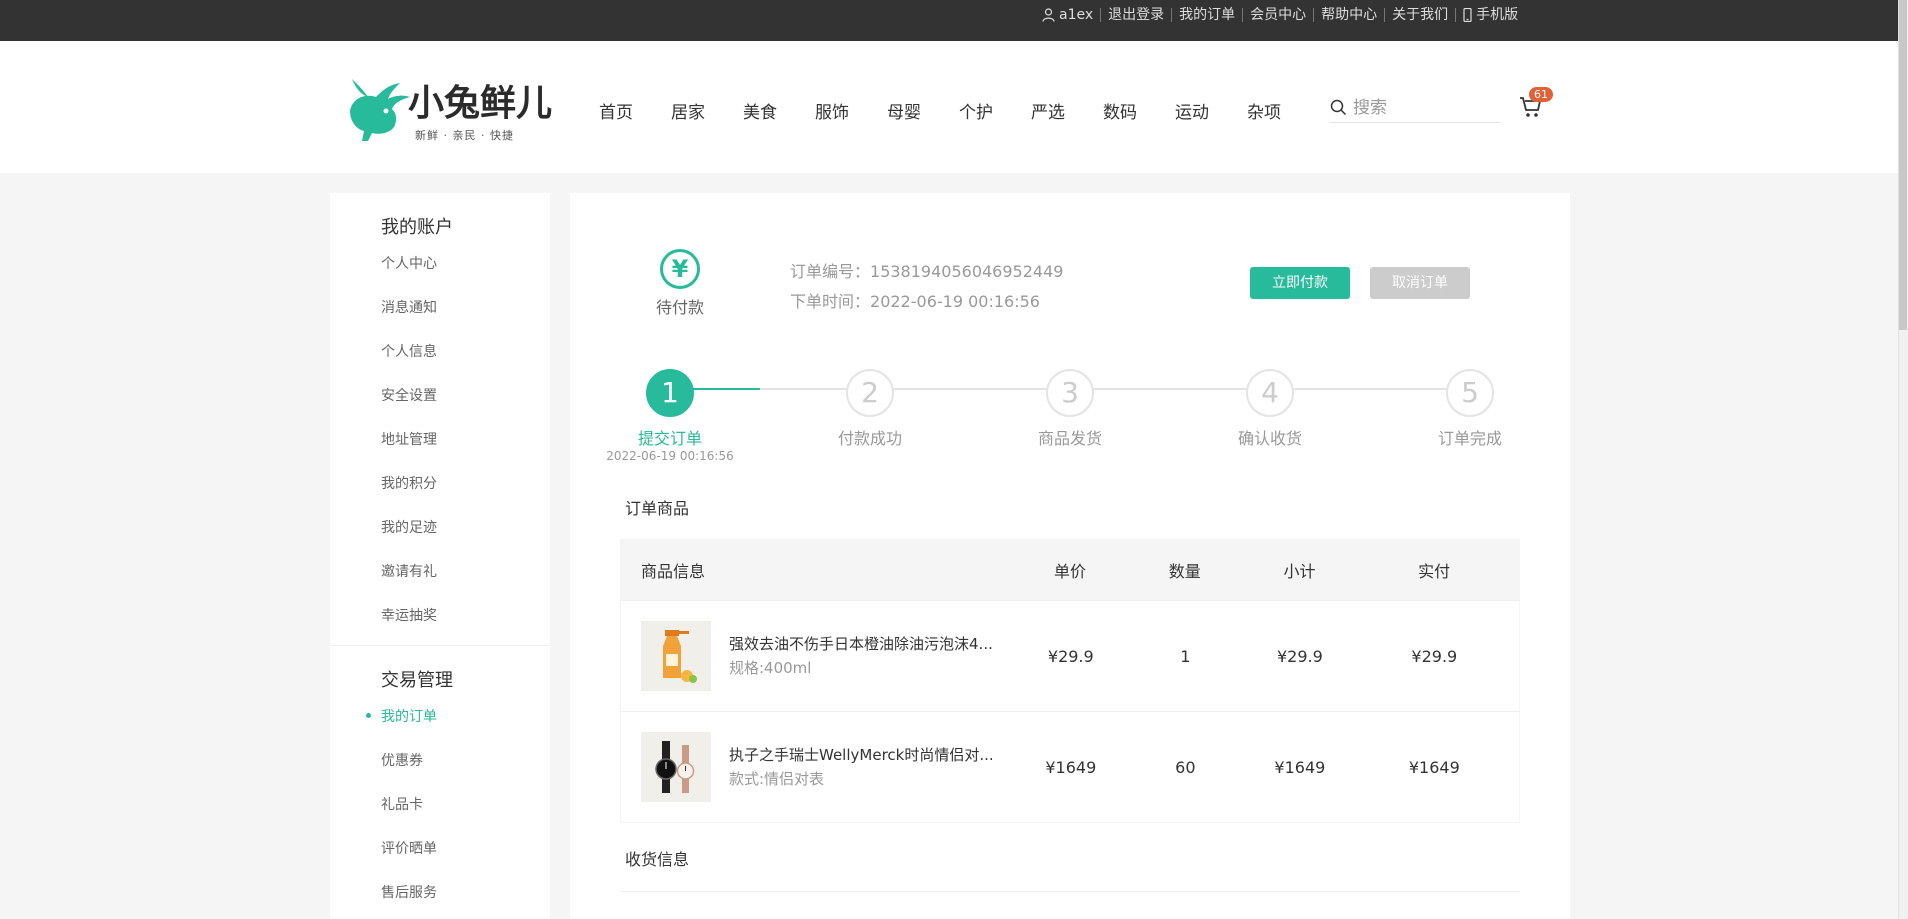  I want to click on topbar-links: a1ex 退出登录 我的订单 会员中心 帮助中心 关于我们 手机版, so click(1280, 15).